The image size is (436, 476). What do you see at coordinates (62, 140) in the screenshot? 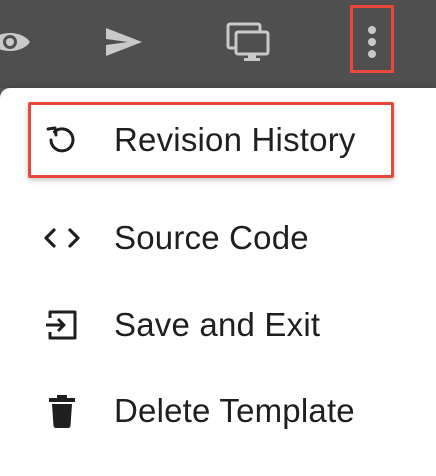
I see `history-icon` at bounding box center [62, 140].